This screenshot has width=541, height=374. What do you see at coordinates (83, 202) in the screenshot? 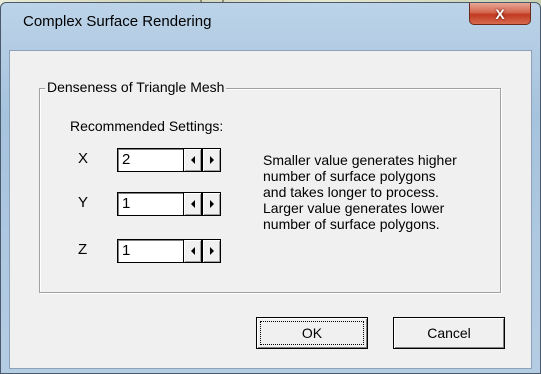
I see `y-axis-label: Y` at bounding box center [83, 202].